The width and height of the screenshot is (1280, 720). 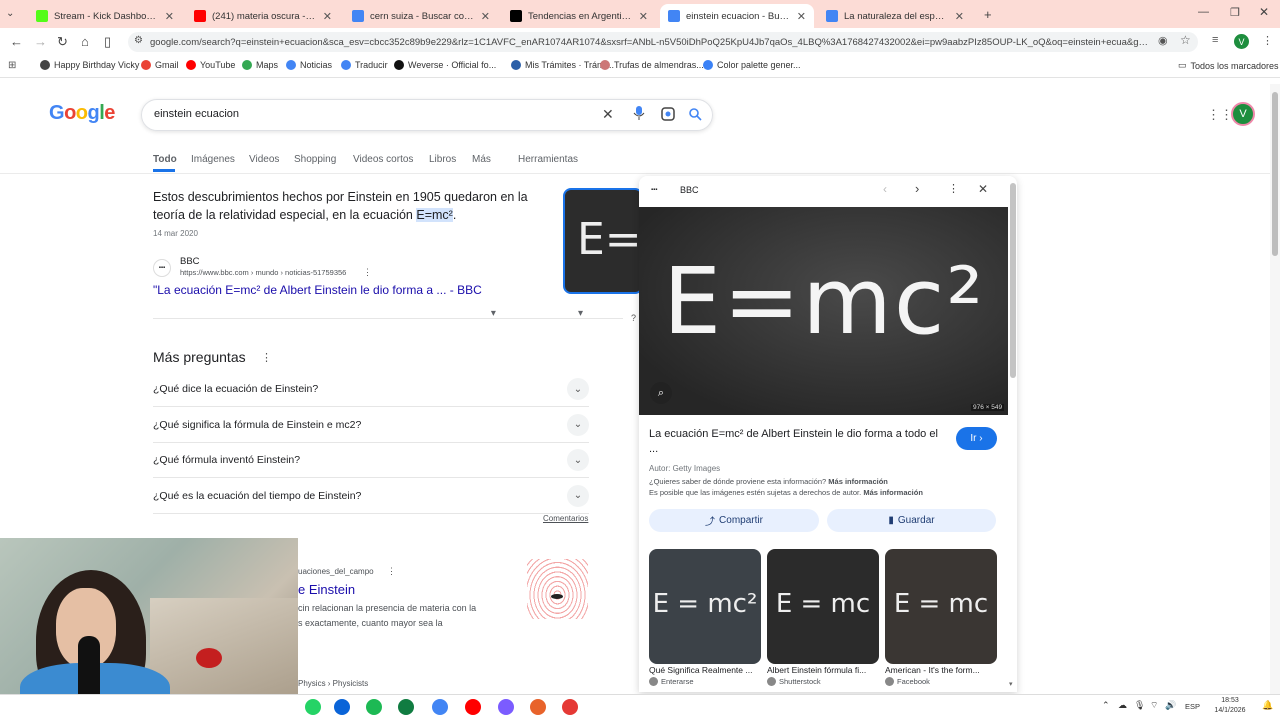 I want to click on app-orange-icon, so click(x=538, y=707).